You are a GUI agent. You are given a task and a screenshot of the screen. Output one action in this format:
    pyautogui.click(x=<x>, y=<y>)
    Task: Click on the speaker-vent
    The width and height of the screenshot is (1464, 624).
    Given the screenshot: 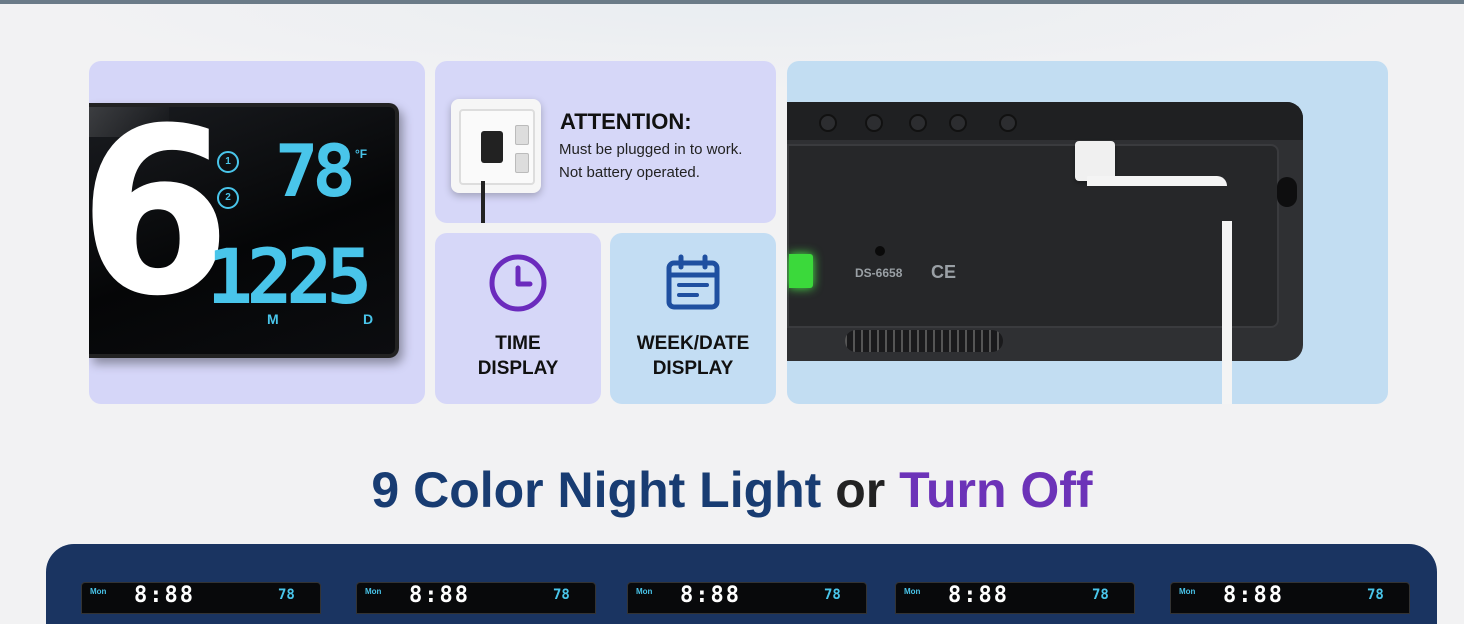 What is the action you would take?
    pyautogui.click(x=924, y=341)
    